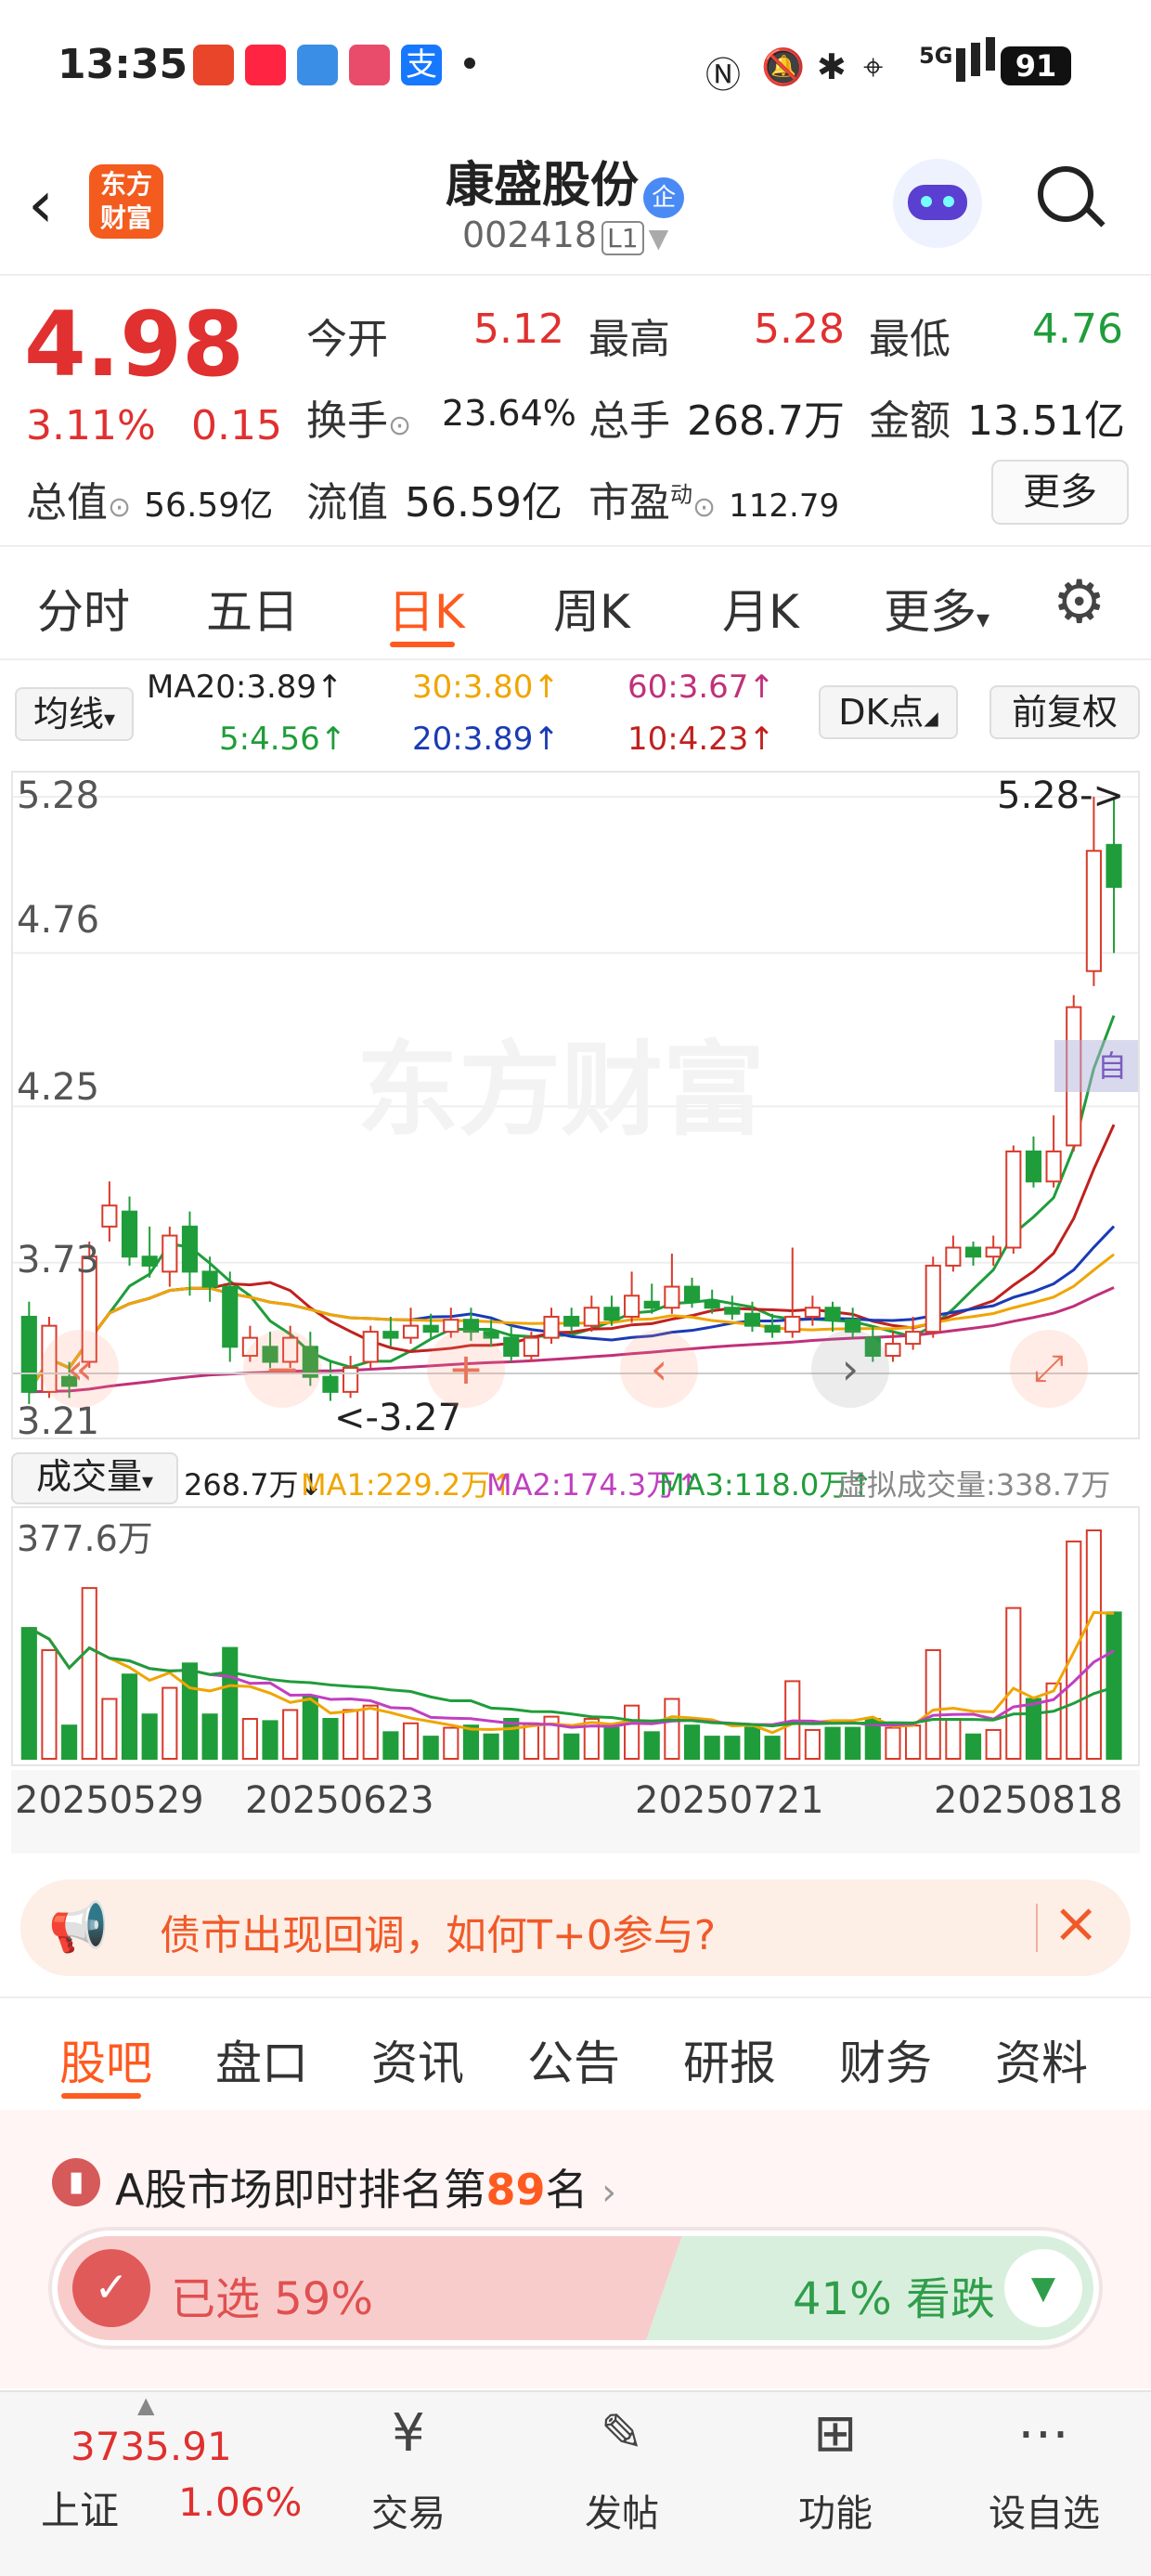 The width and height of the screenshot is (1151, 2576). I want to click on nav-post: 发帖, so click(622, 2510).